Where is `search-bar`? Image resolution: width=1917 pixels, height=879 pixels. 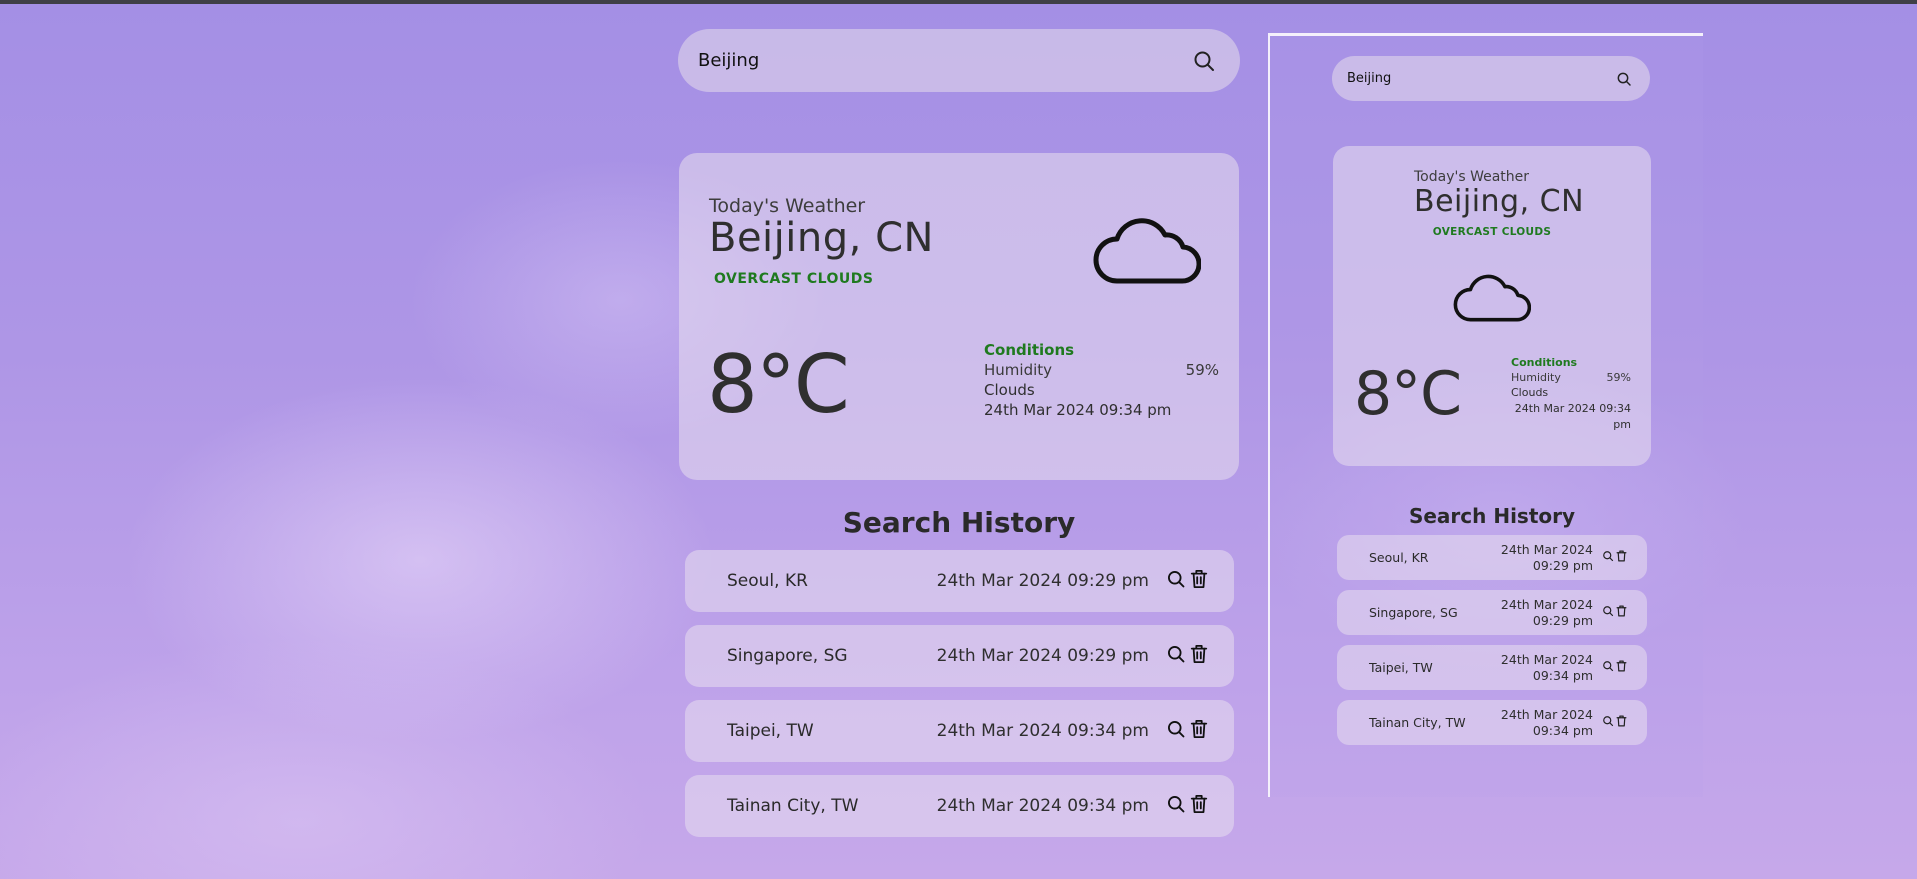 search-bar is located at coordinates (959, 60).